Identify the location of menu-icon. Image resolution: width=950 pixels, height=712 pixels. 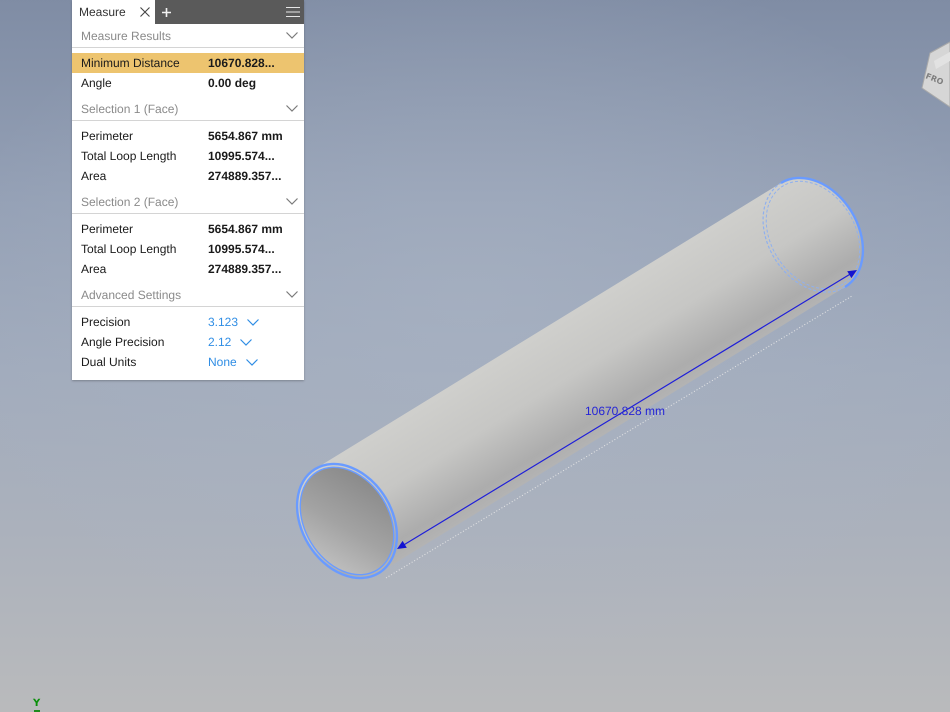
(293, 12).